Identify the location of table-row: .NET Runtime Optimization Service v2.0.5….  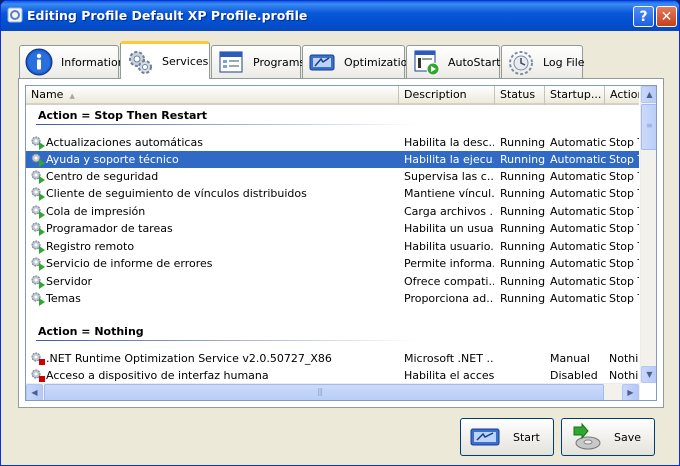
(332, 358).